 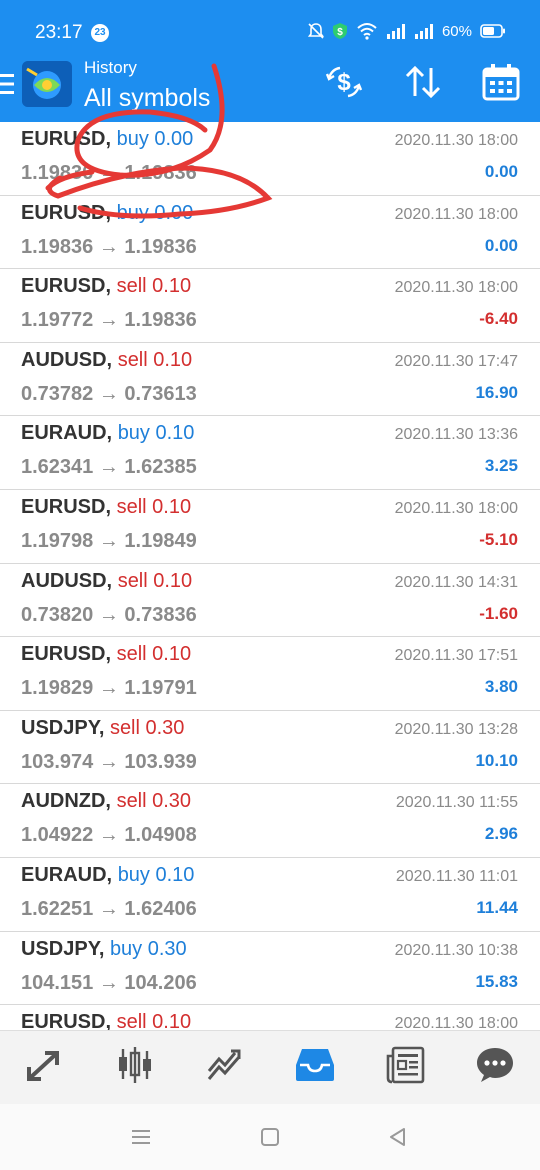 I want to click on deal-time: 2020.11.30 14:31, so click(x=456, y=582).